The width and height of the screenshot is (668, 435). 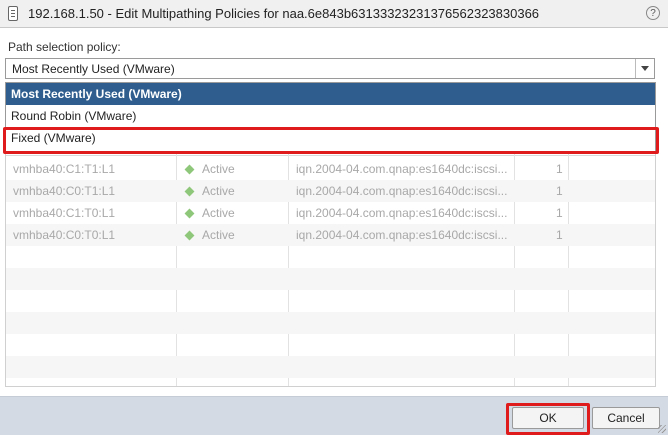 I want to click on policy-select-value: Most Recently Used (VMware), so click(x=93, y=69).